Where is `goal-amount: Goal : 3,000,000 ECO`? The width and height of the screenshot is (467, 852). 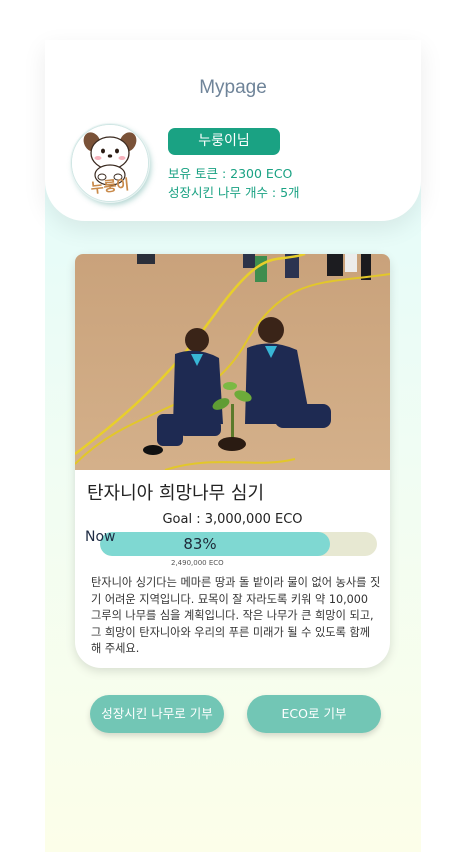 goal-amount: Goal : 3,000,000 ECO is located at coordinates (232, 519).